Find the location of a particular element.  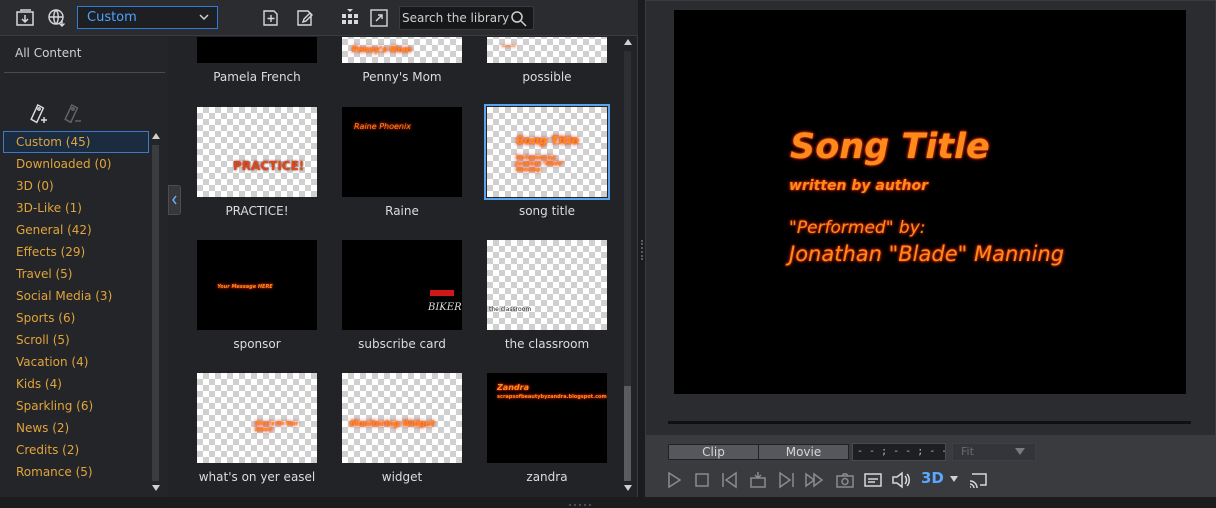

thumb-text: Raine Phoenix is located at coordinates (382, 126).